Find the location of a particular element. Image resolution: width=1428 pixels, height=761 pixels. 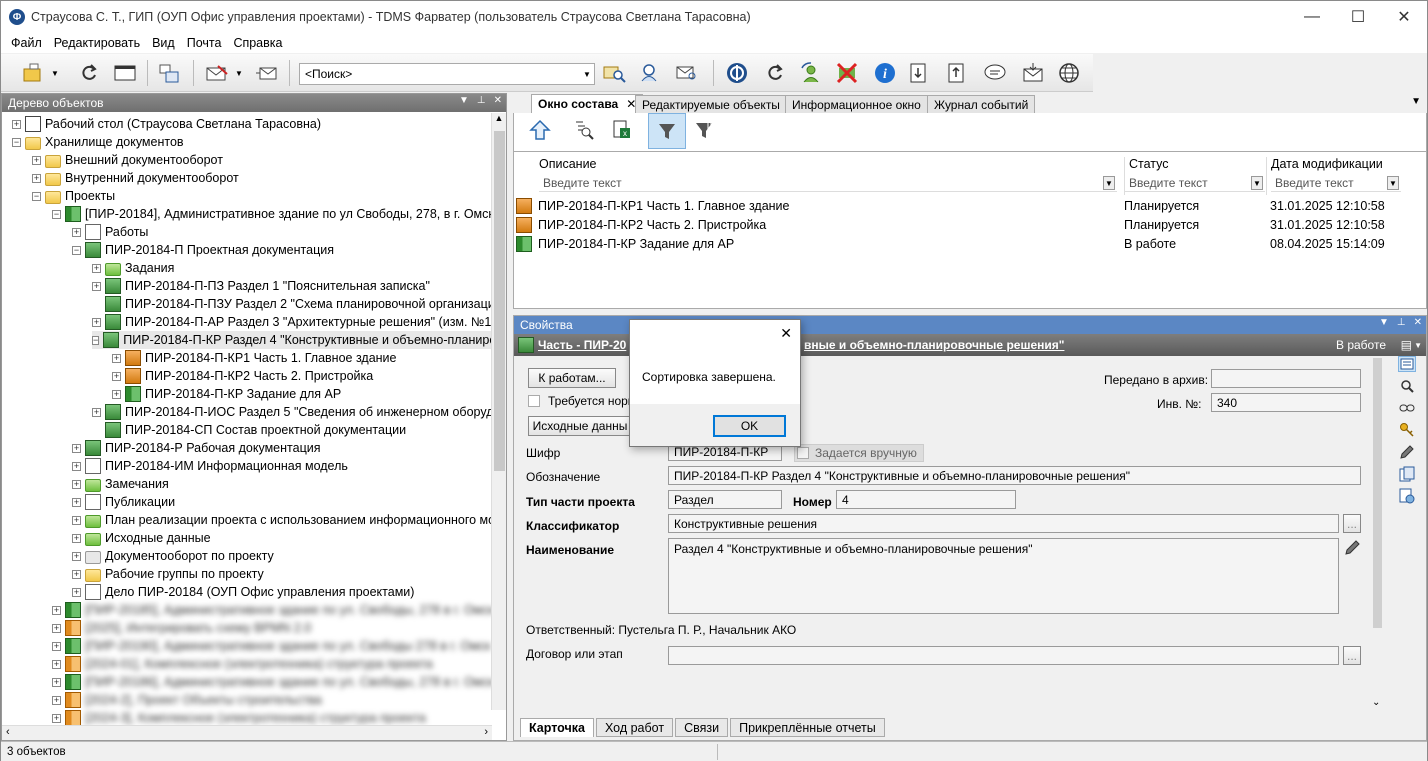

scroll-up-icon: ▲ is located at coordinates (499, 118).